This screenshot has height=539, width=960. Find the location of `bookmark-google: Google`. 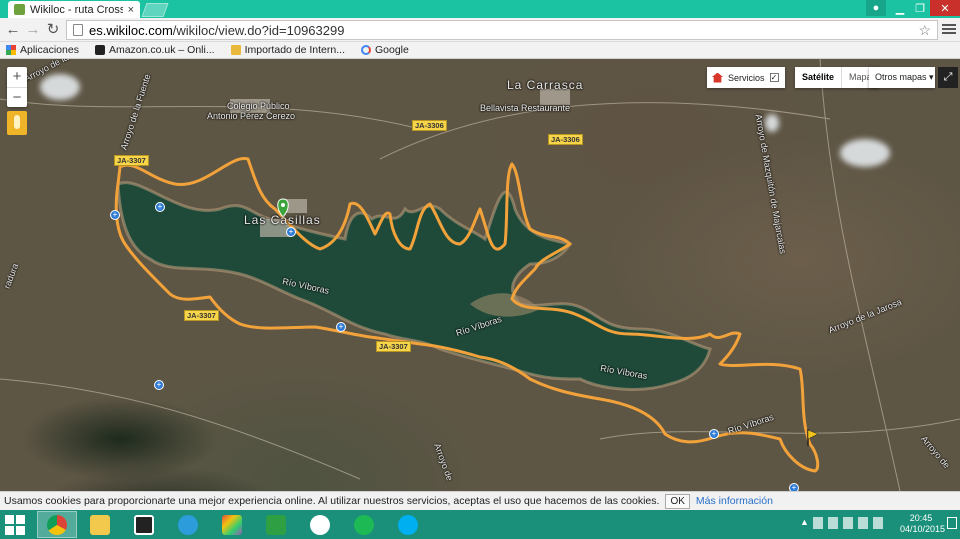

bookmark-google: Google is located at coordinates (385, 50).